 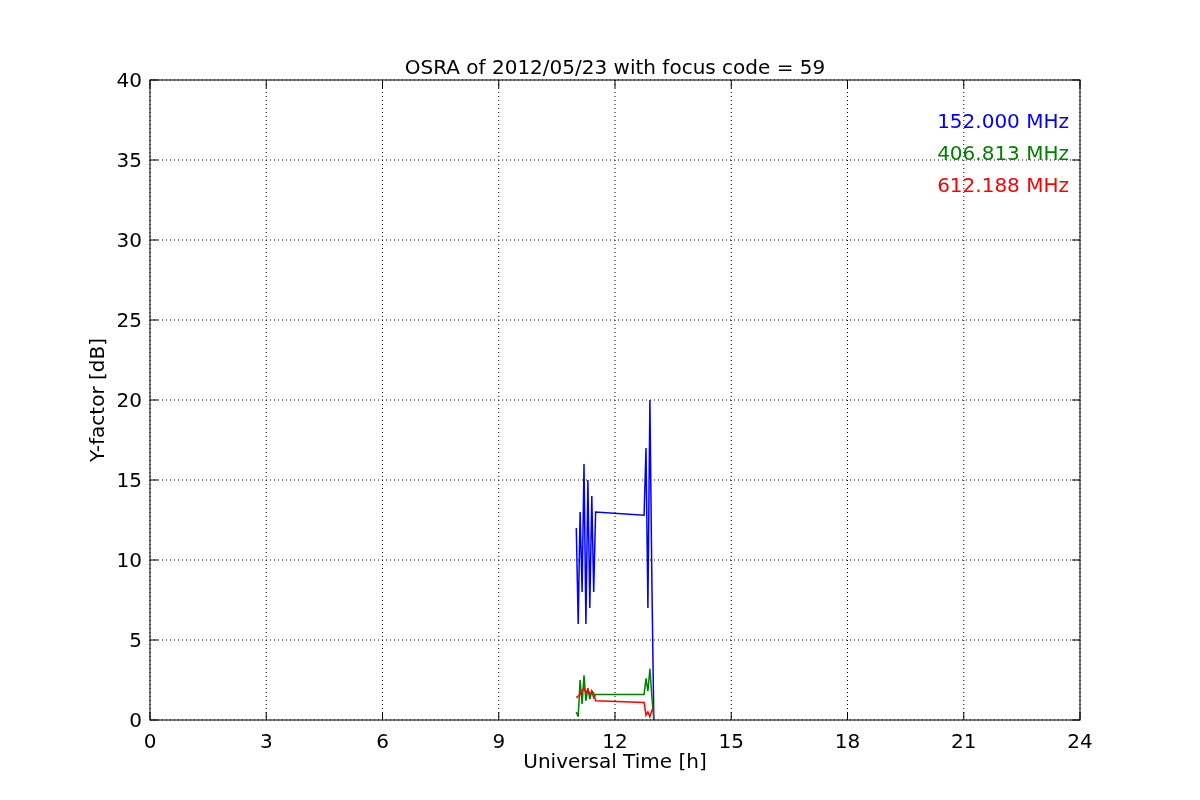 I want to click on tick-label: 25, so click(x=129, y=320).